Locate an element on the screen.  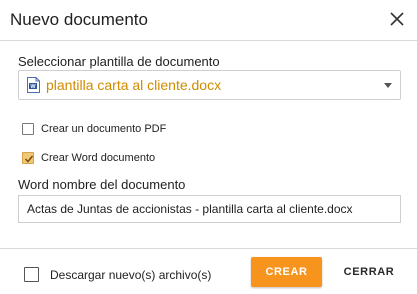
word-document-icon: W is located at coordinates (33, 85).